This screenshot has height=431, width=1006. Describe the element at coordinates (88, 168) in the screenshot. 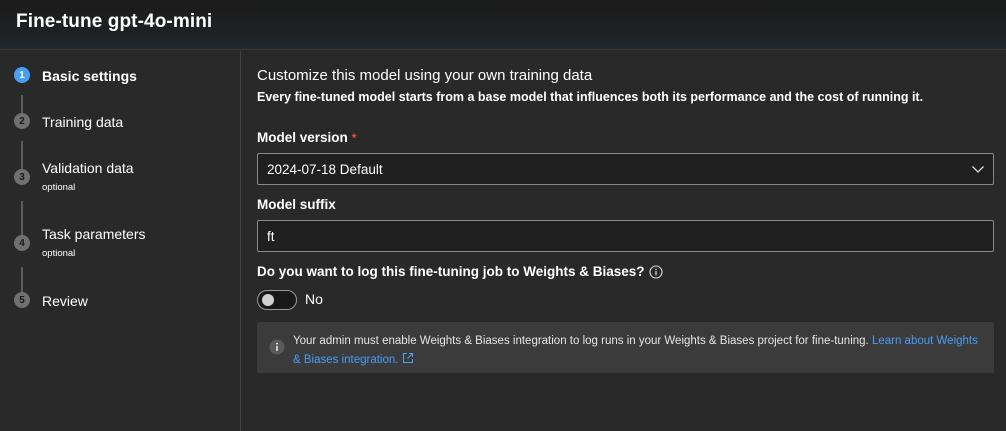

I see `step-label: Validation data` at that location.